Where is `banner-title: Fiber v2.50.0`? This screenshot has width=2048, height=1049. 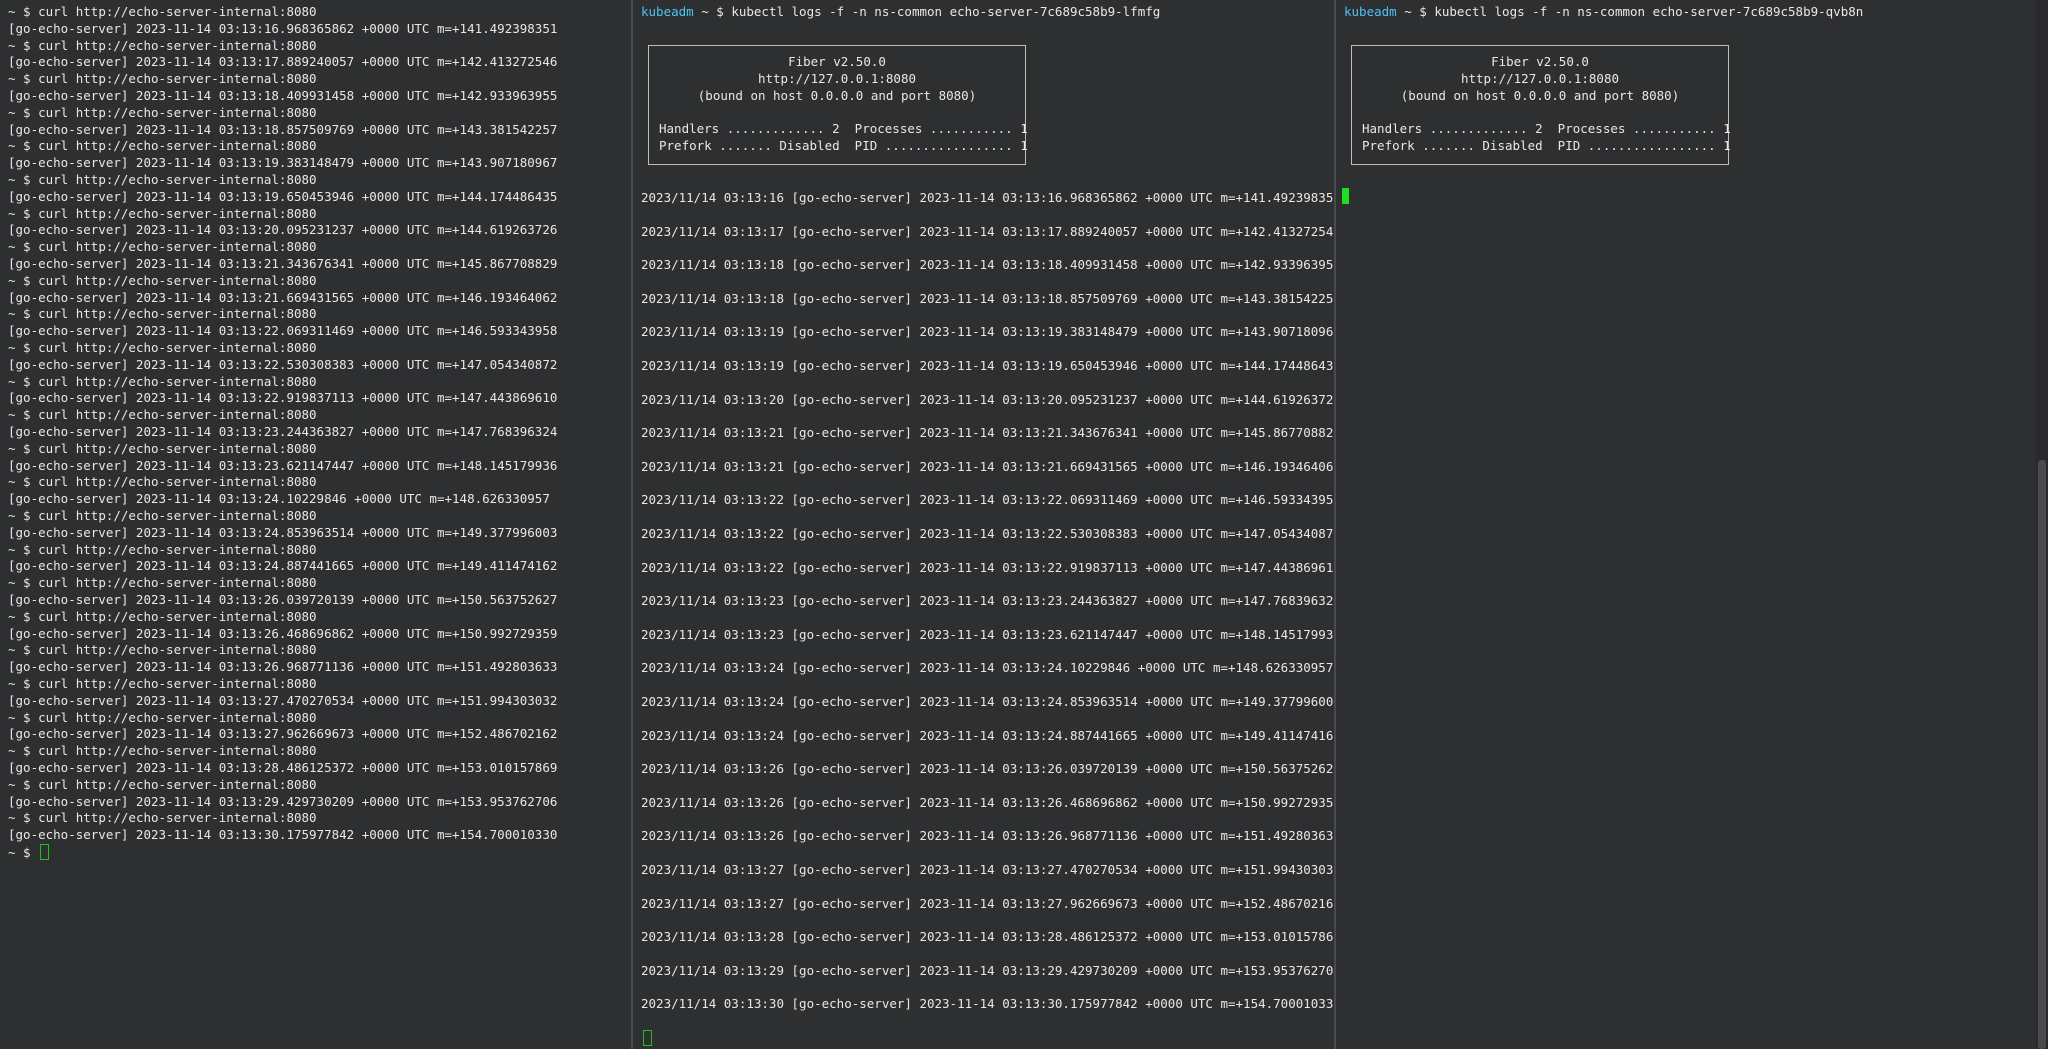 banner-title: Fiber v2.50.0 is located at coordinates (1540, 61).